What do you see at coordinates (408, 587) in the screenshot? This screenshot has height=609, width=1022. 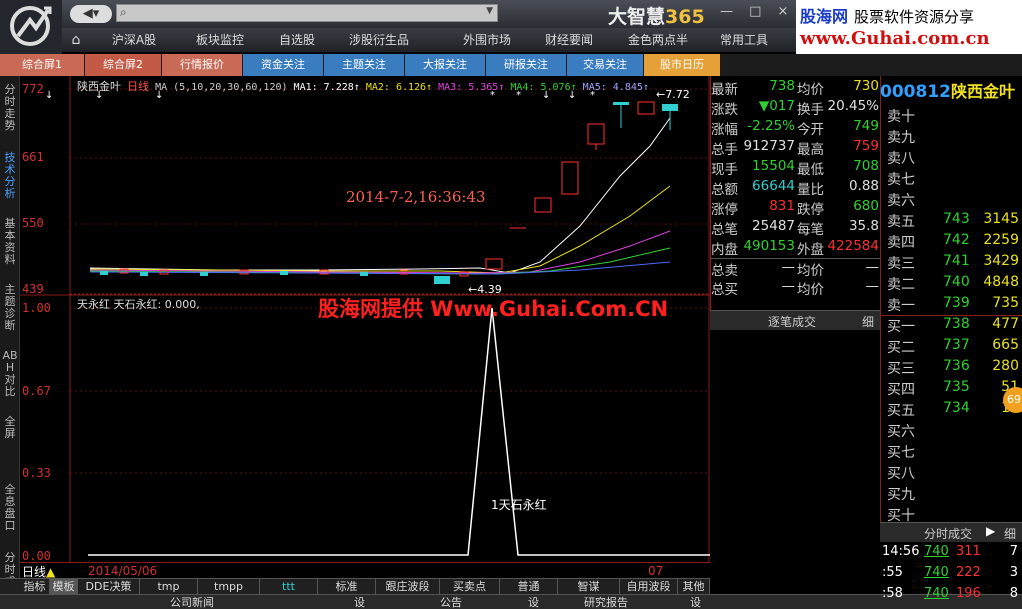 I see `btab-7: 跟庄波段` at bounding box center [408, 587].